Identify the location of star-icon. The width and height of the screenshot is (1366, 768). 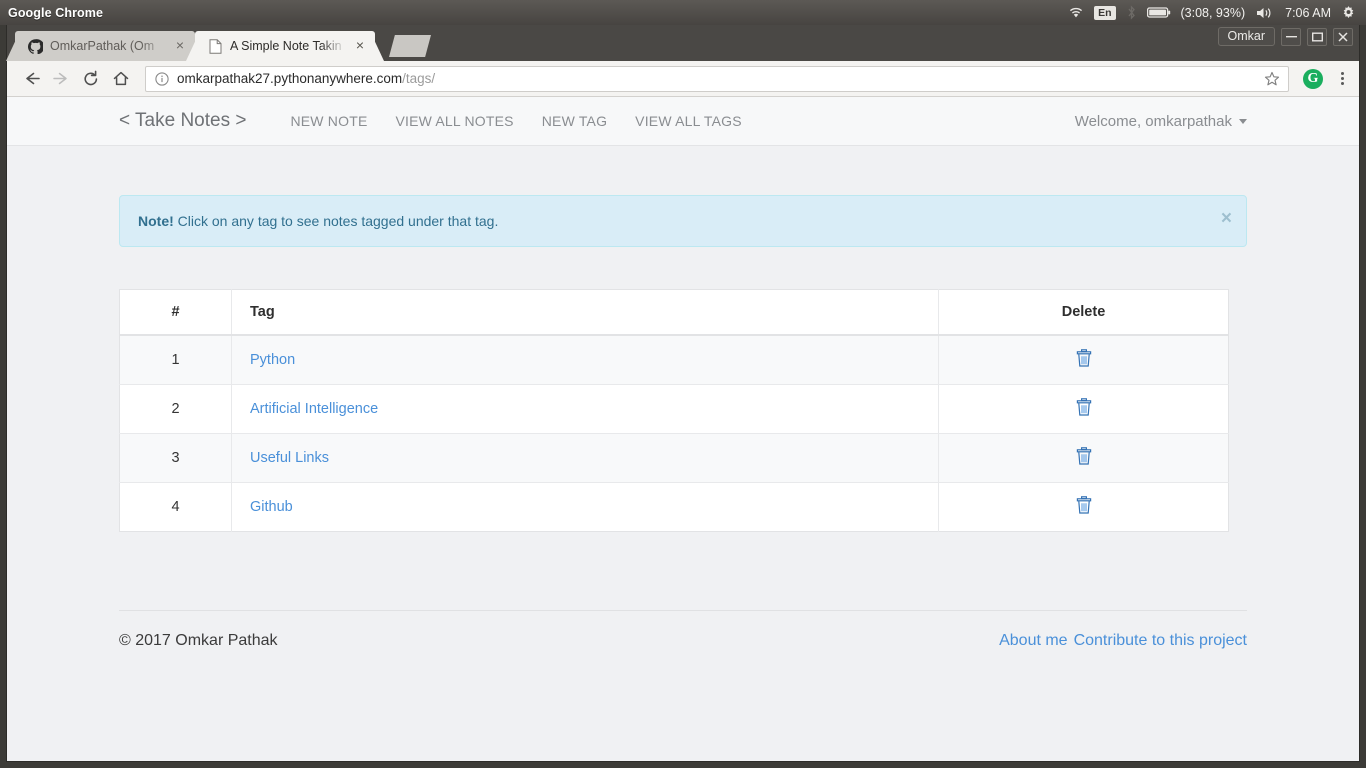
(1272, 79).